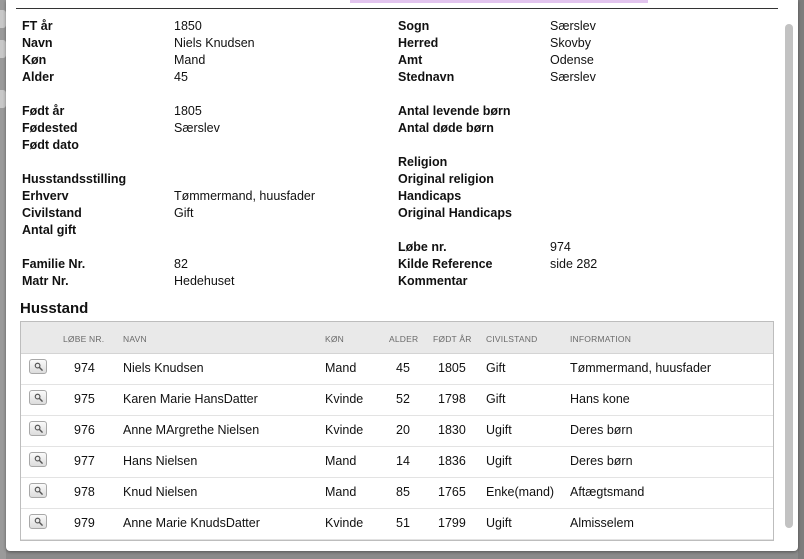  Describe the element at coordinates (84, 368) in the screenshot. I see `cell-lobe: 974` at that location.